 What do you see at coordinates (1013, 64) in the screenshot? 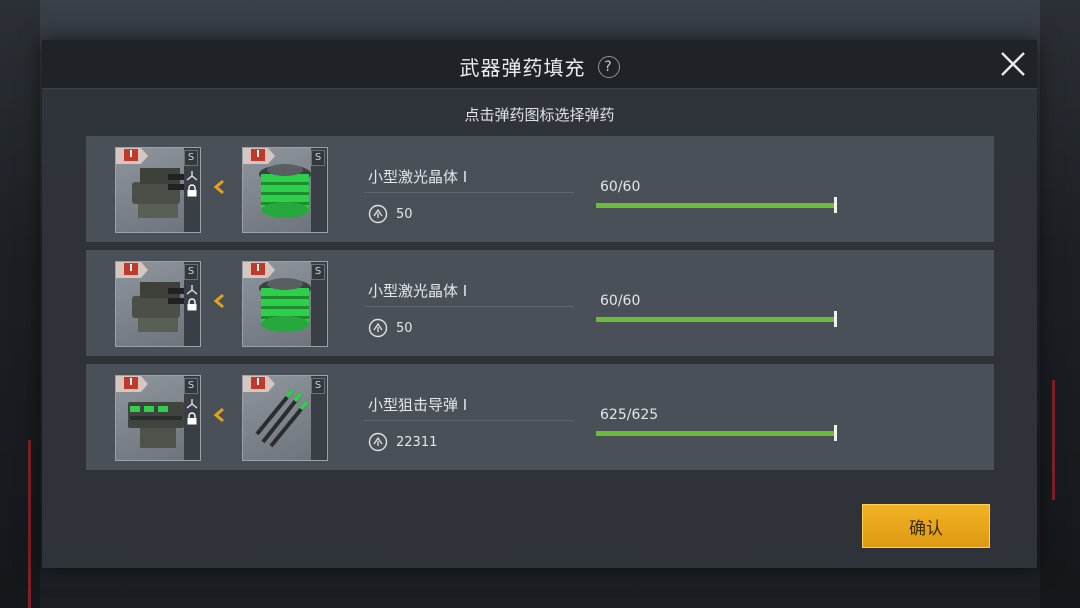
I see `close-icon` at bounding box center [1013, 64].